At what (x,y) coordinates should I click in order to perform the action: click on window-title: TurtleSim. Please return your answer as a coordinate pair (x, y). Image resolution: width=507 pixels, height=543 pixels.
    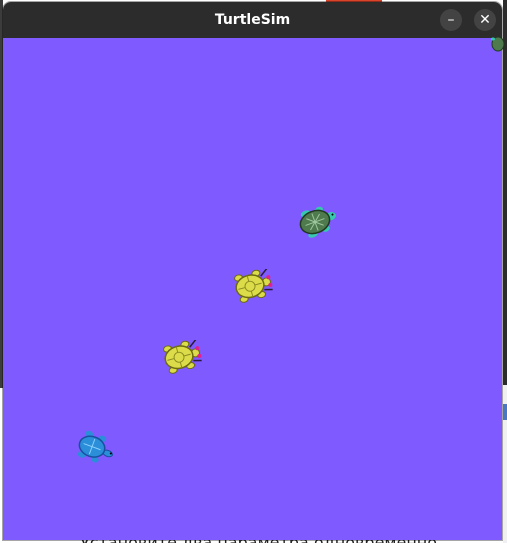
    Looking at the image, I should click on (252, 20).